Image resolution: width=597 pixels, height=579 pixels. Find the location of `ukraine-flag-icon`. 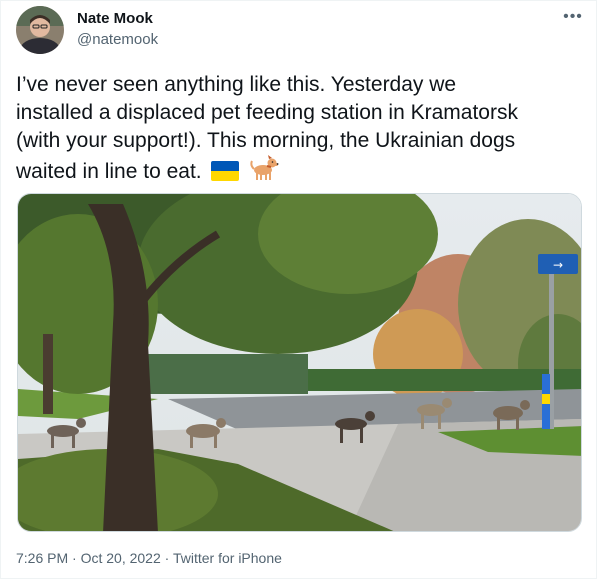

ukraine-flag-icon is located at coordinates (225, 175).